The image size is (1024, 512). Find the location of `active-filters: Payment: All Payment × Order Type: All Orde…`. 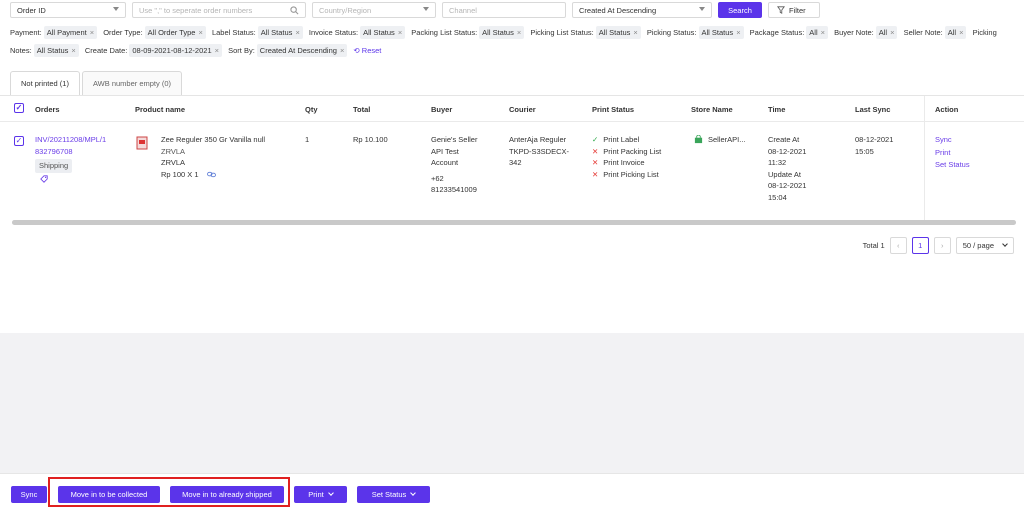

active-filters: Payment: All Payment × Order Type: All Orde… is located at coordinates (513, 42).